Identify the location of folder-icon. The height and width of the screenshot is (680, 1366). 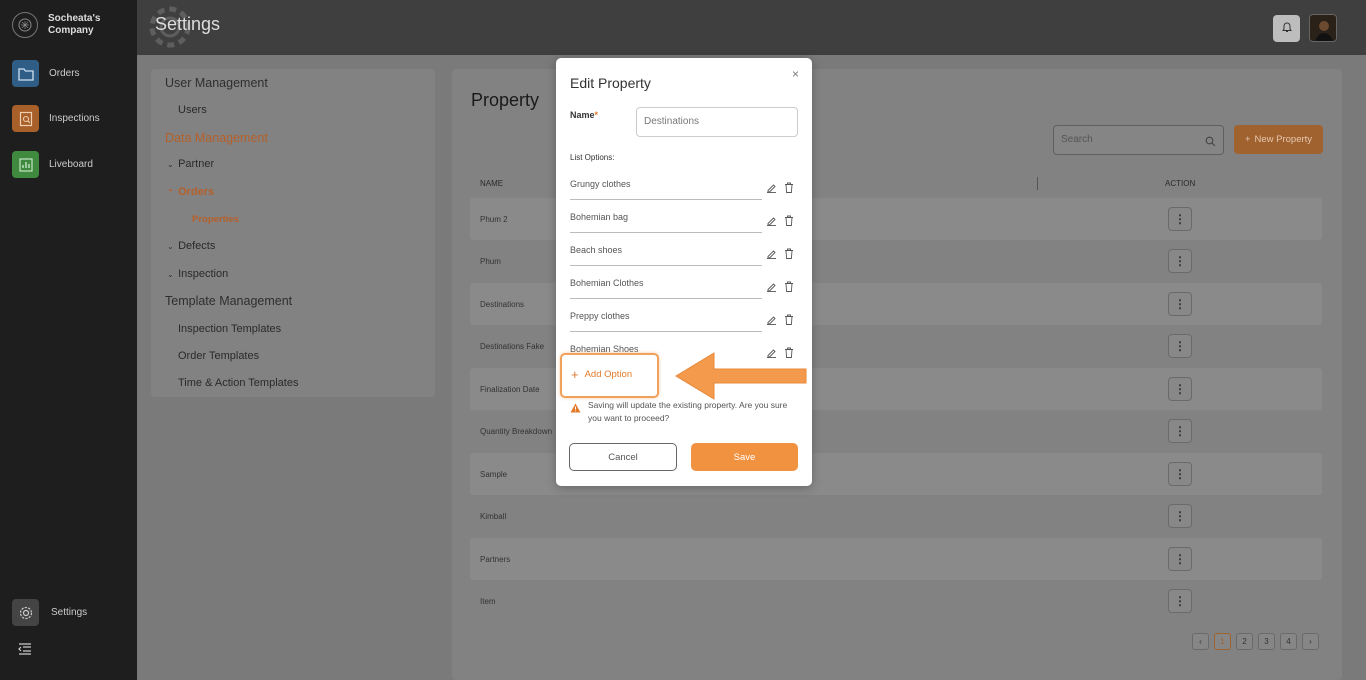
(25, 73).